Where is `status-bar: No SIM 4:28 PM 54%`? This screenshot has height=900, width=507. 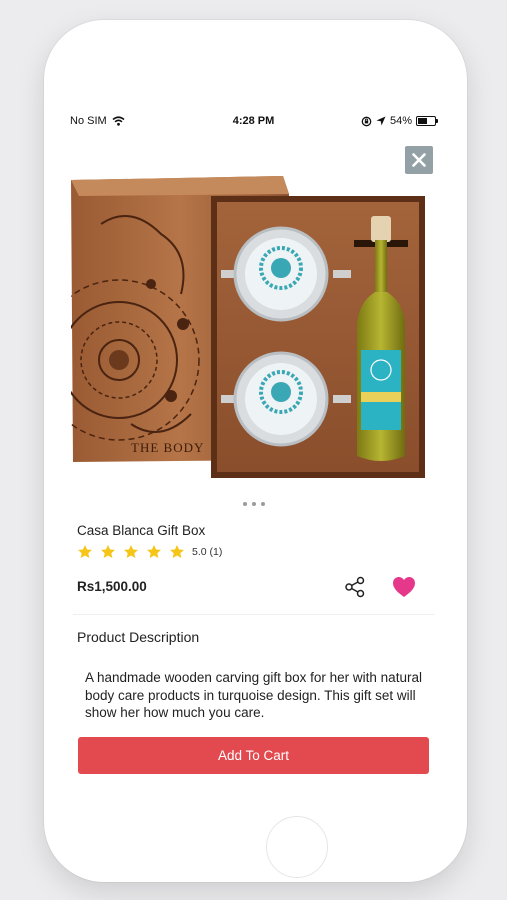
status-bar: No SIM 4:28 PM 54% is located at coordinates (253, 121).